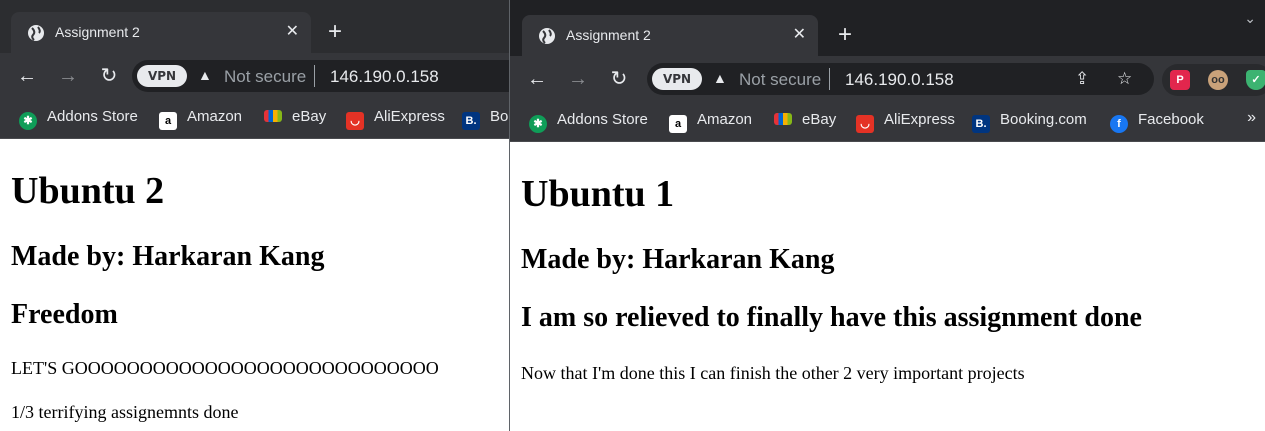  What do you see at coordinates (485, 118) in the screenshot?
I see `bookmark-booking: B. Bo` at bounding box center [485, 118].